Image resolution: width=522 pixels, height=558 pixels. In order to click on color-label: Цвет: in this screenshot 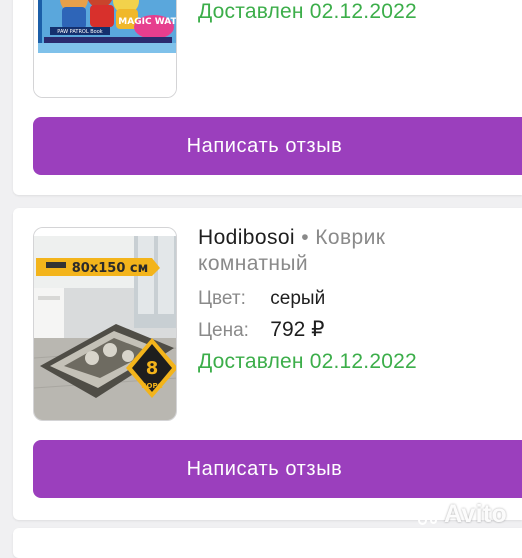, I will do `click(222, 298)`.